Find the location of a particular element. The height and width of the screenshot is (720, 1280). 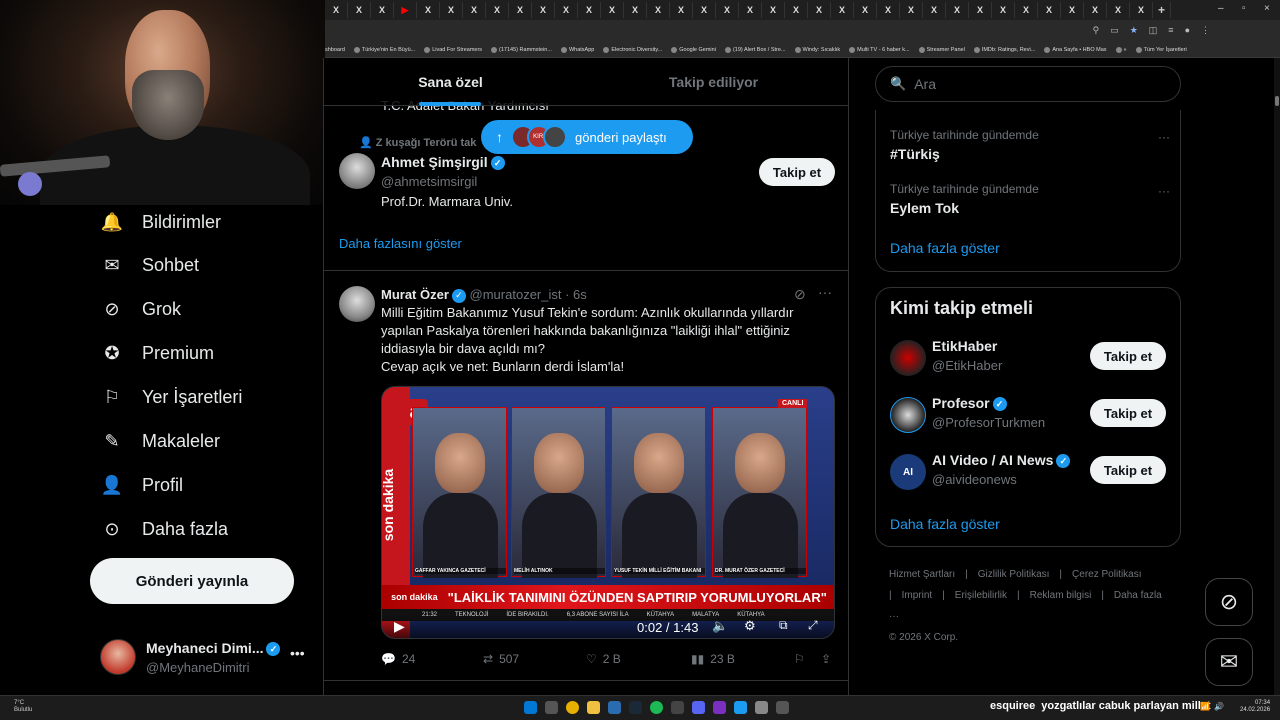

close-window-button: × is located at coordinates (1267, 8).